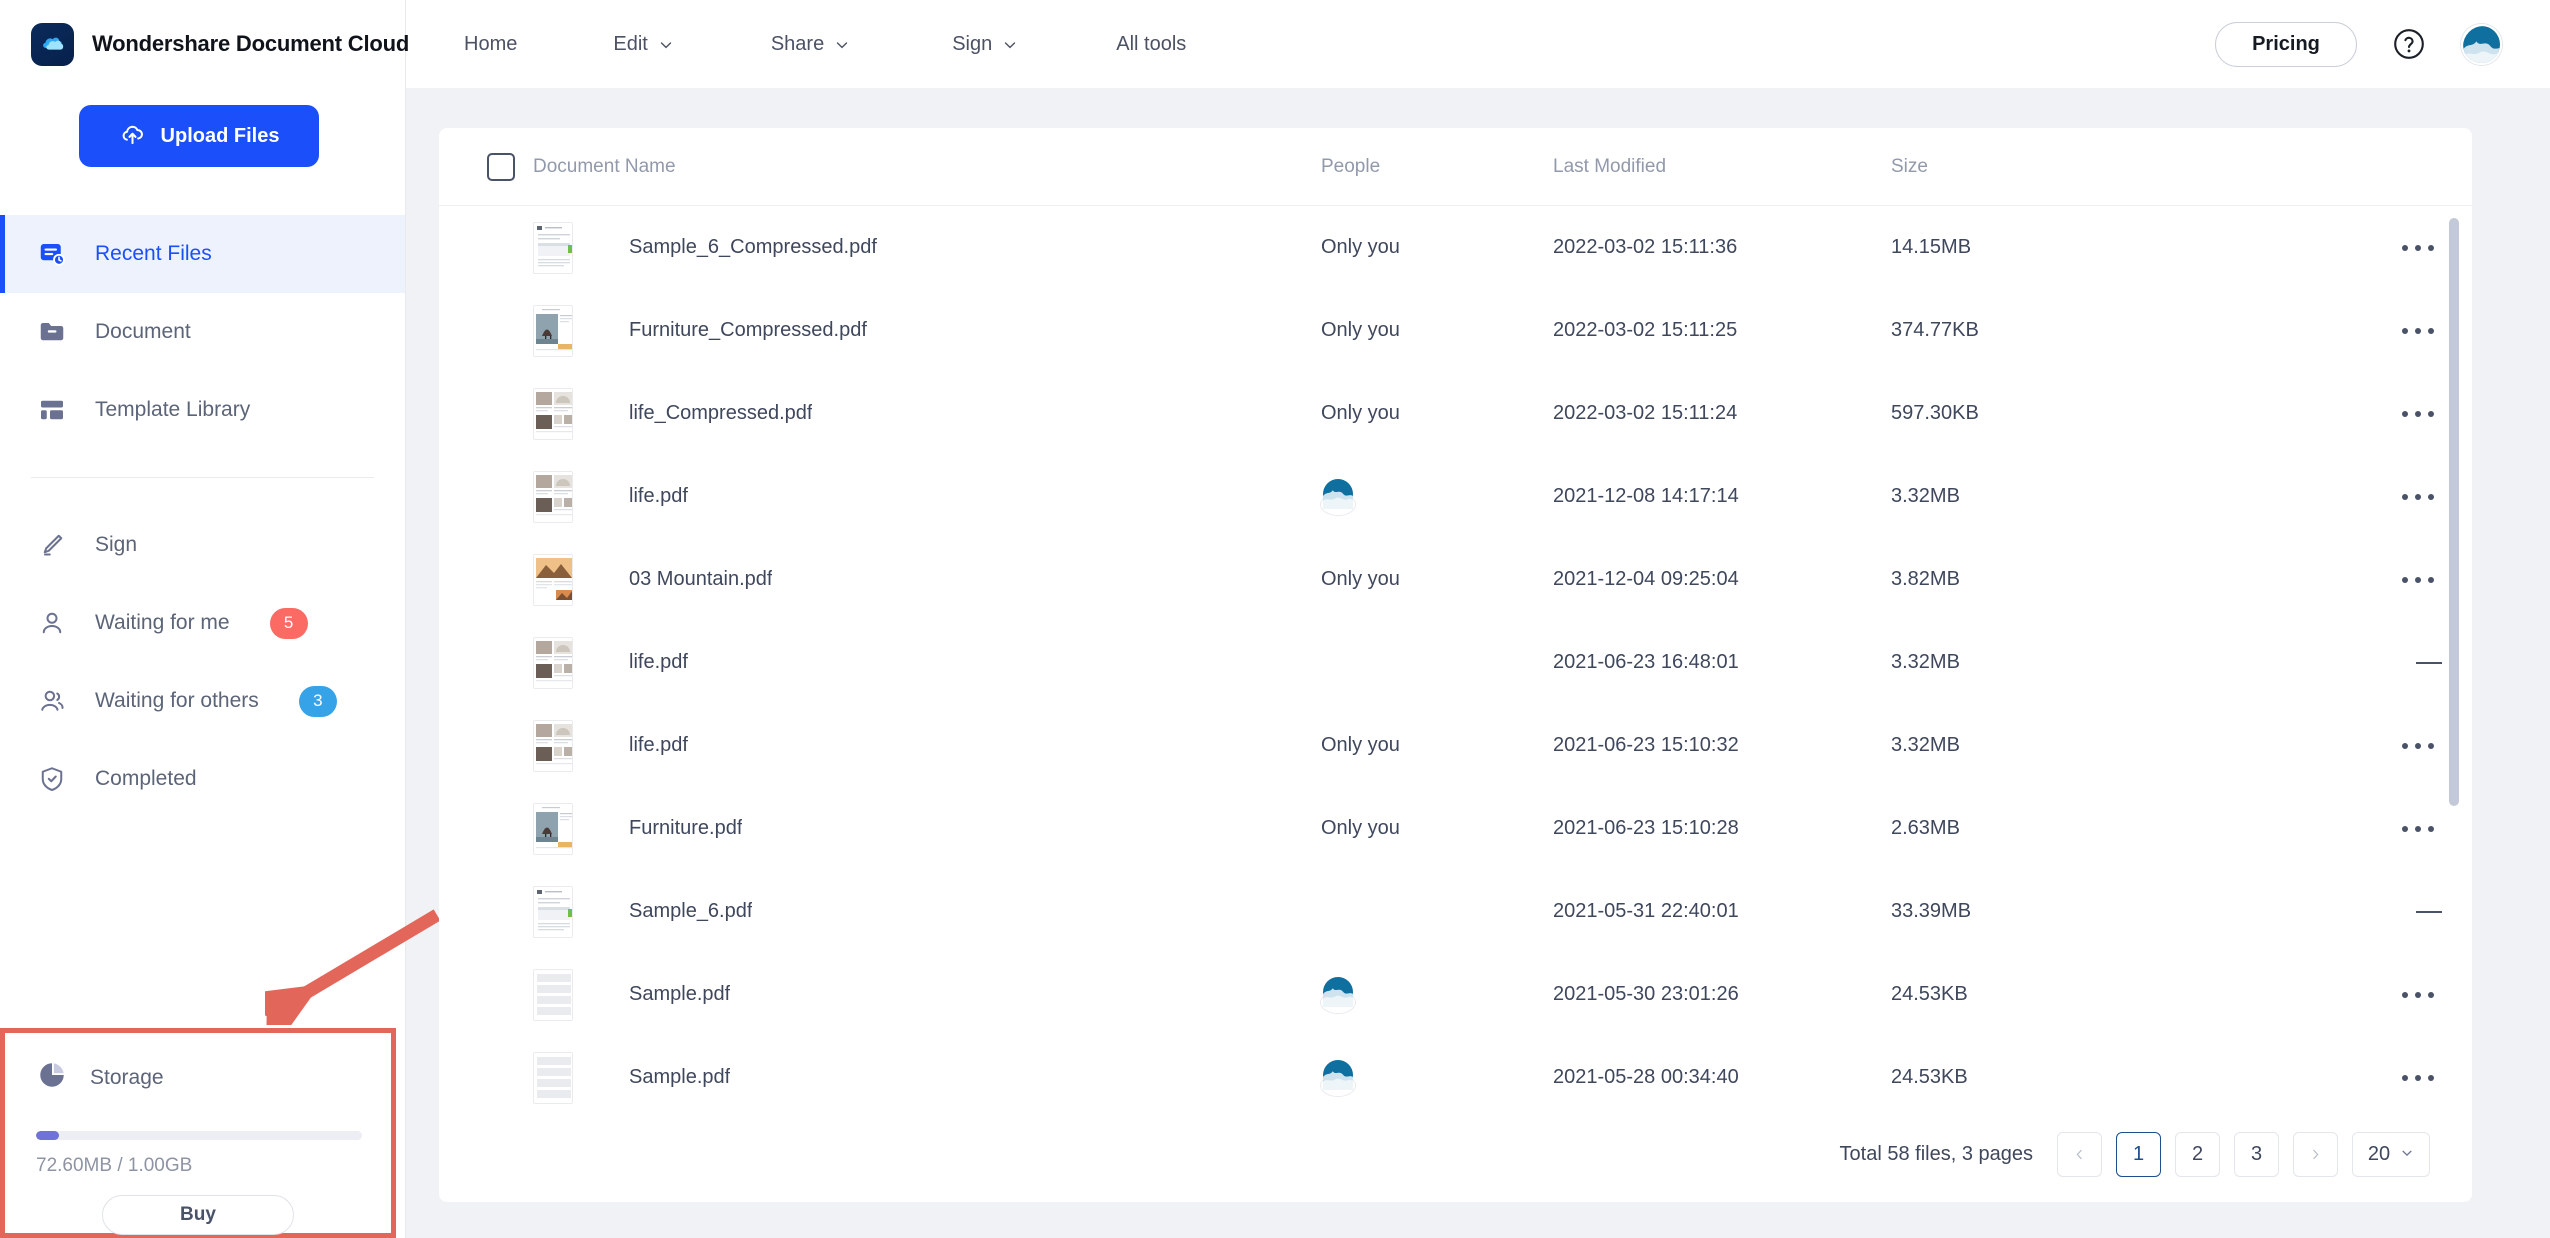  Describe the element at coordinates (2286, 44) in the screenshot. I see `pricing-button: Pricing` at that location.